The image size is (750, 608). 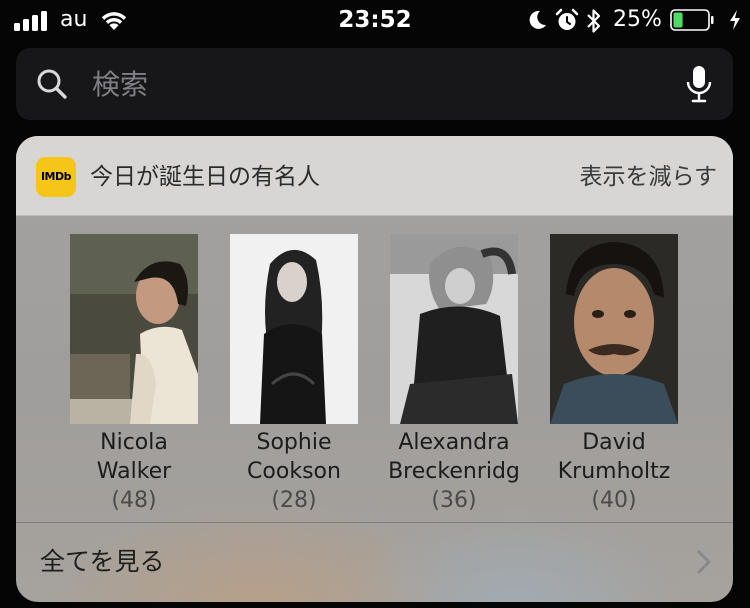 What do you see at coordinates (692, 20) in the screenshot?
I see `battery-icon` at bounding box center [692, 20].